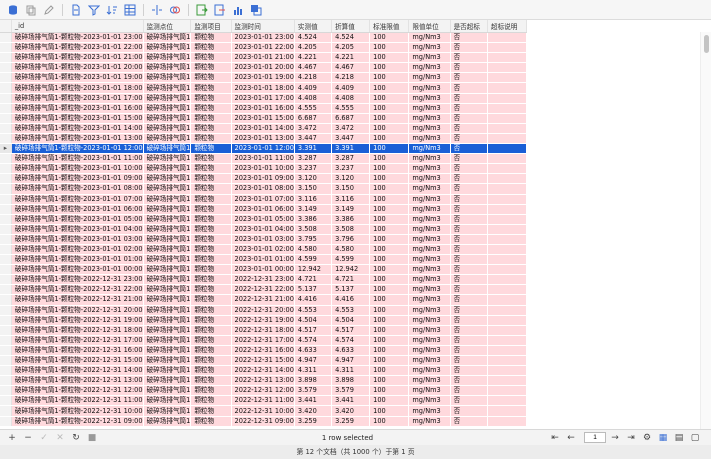 Image resolution: width=711 pixels, height=459 pixels. I want to click on table-cell: 2023-01-01 05:00, so click(263, 219).